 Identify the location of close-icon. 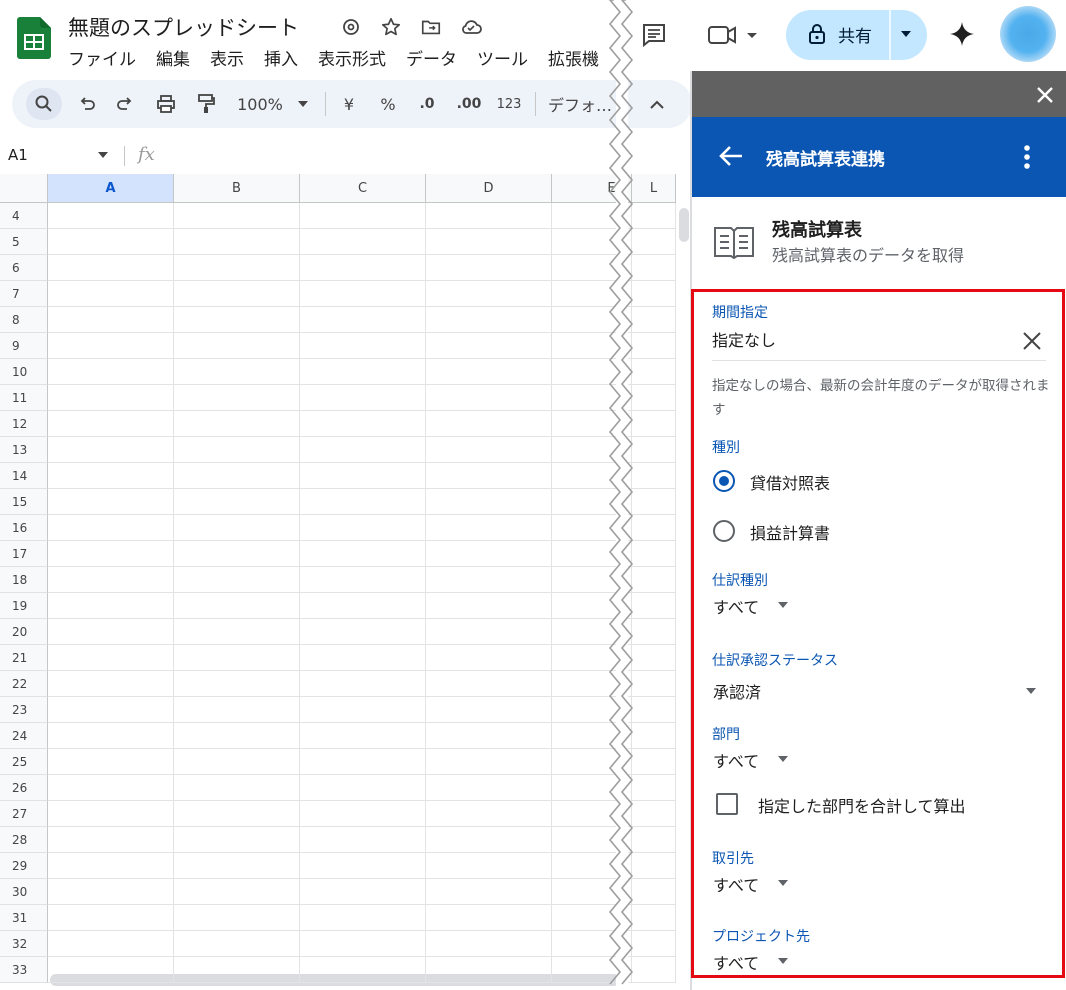
(1045, 95).